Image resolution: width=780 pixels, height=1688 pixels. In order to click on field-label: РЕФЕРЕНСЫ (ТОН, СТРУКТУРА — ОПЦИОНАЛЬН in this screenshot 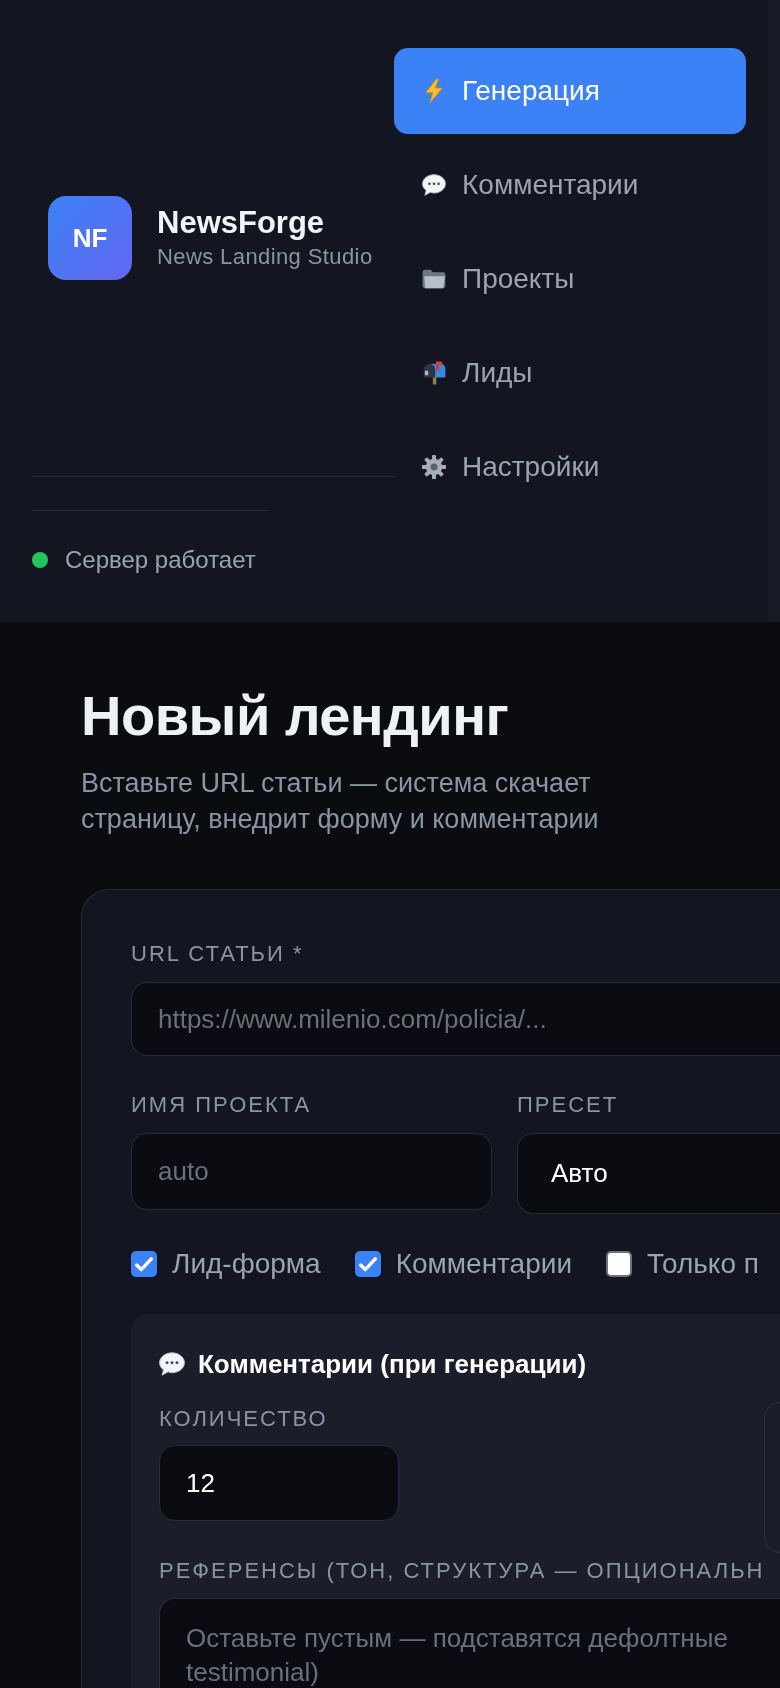, I will do `click(462, 1571)`.